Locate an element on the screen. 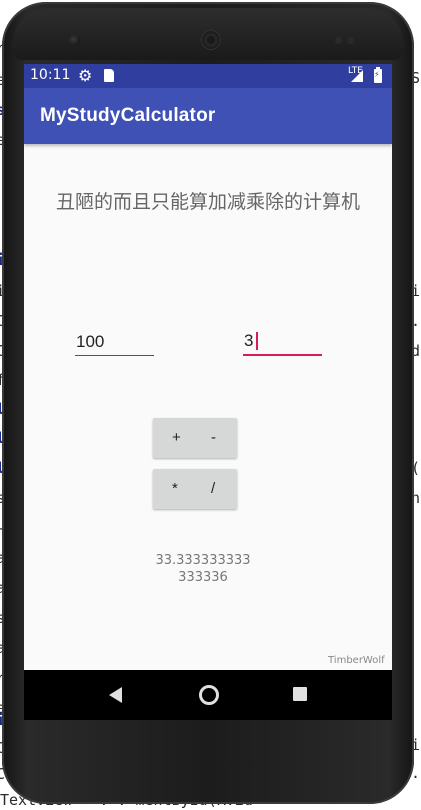 This screenshot has width=421, height=810. watermark-text: TimberWolf is located at coordinates (356, 660).